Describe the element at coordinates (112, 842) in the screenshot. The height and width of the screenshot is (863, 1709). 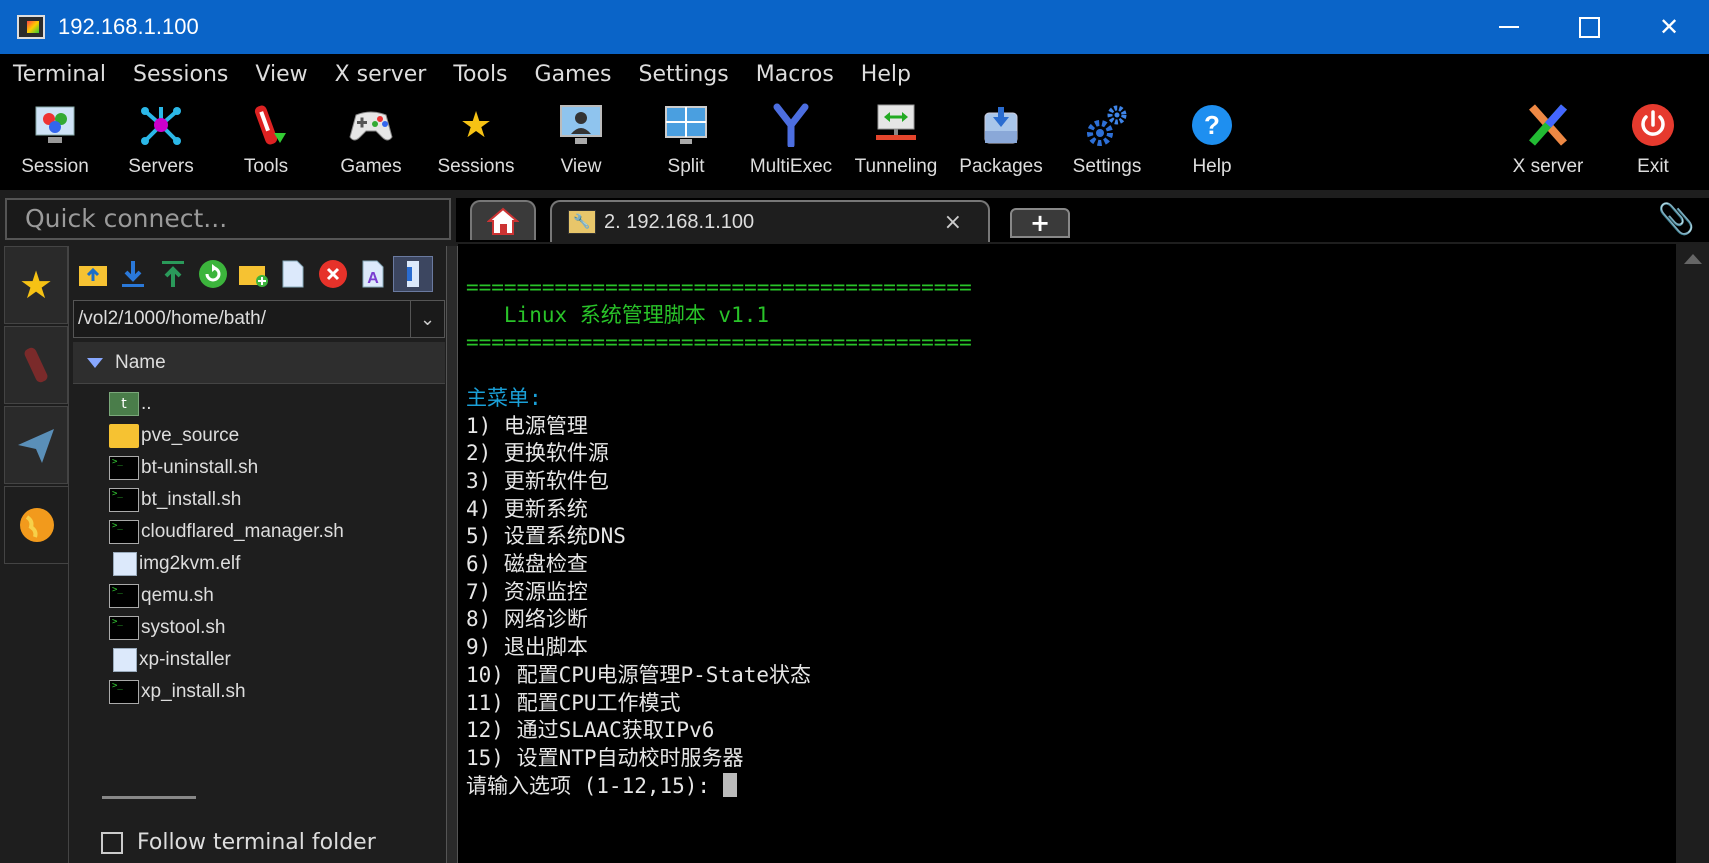
I see `checkbox` at that location.